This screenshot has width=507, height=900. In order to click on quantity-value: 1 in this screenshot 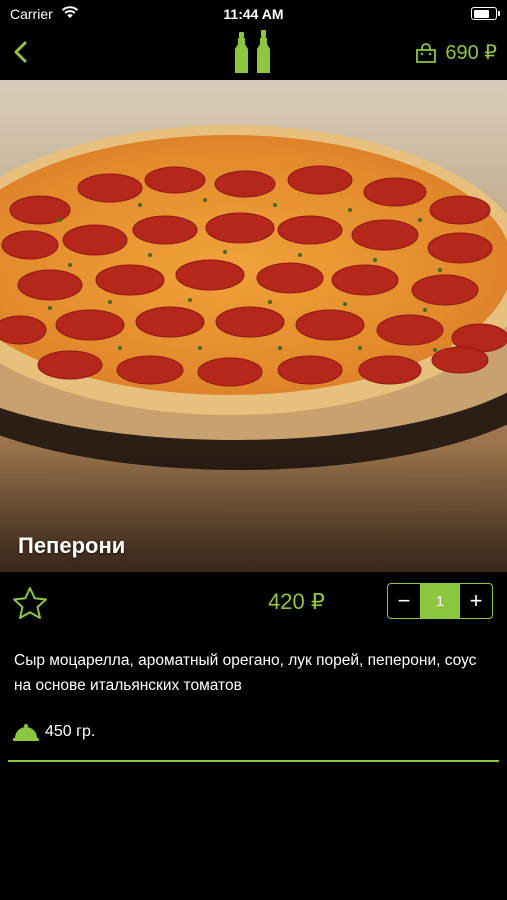, I will do `click(440, 601)`.